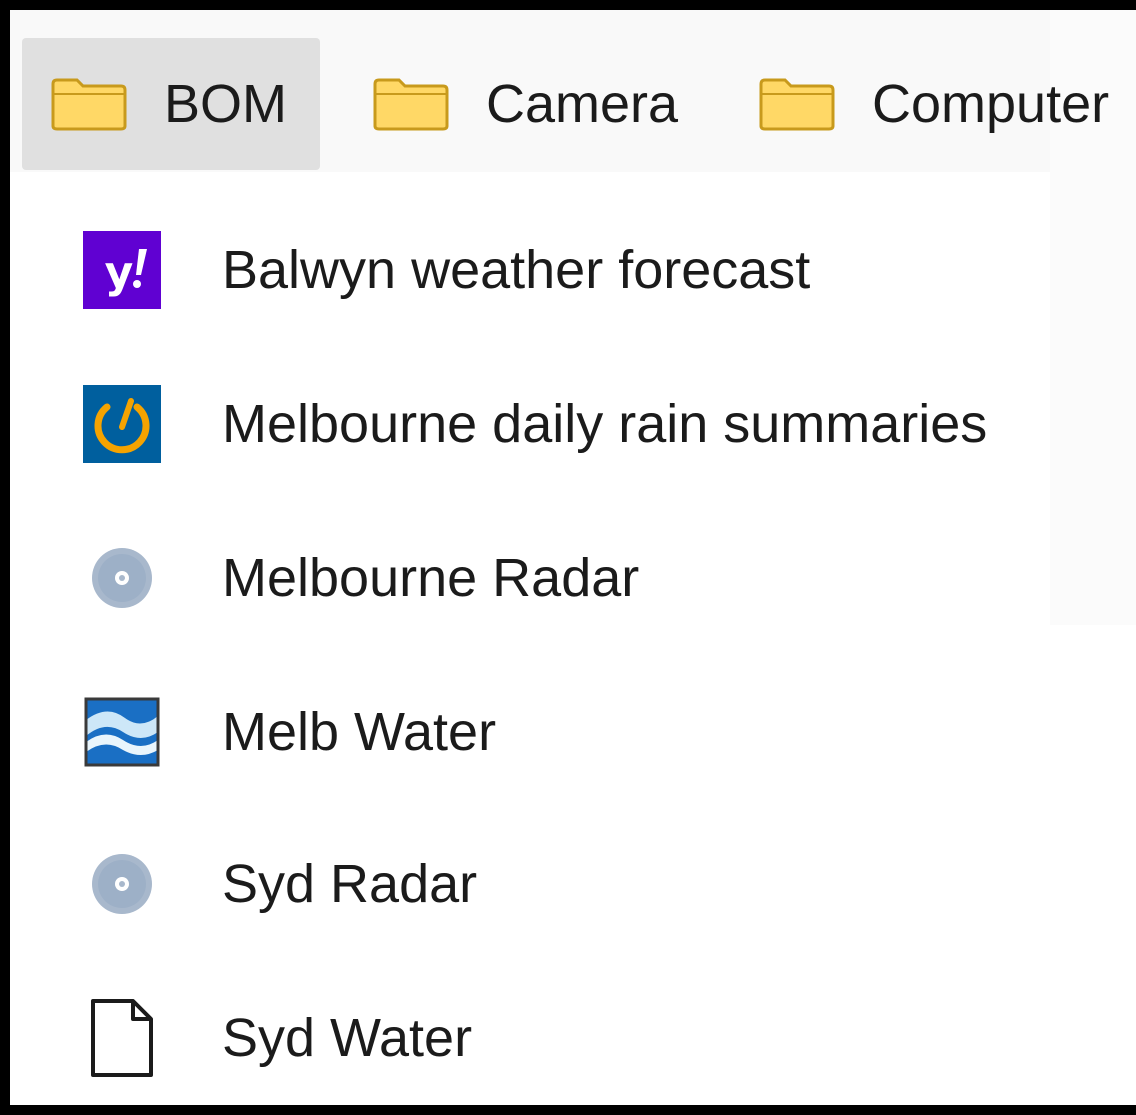  What do you see at coordinates (991, 104) in the screenshot?
I see `folder-label: Computer` at bounding box center [991, 104].